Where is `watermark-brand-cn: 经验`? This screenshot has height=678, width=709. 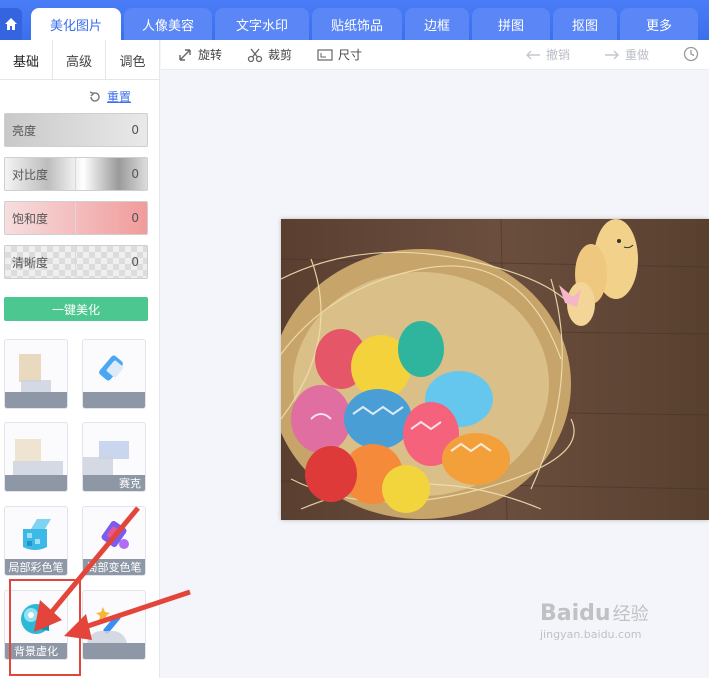 watermark-brand-cn: 经验 is located at coordinates (630, 614).